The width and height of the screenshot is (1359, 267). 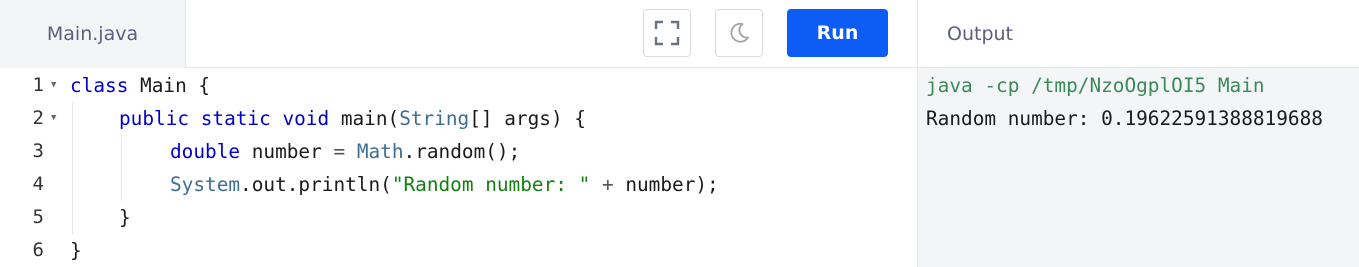 I want to click on code-line-5: }, so click(x=125, y=217).